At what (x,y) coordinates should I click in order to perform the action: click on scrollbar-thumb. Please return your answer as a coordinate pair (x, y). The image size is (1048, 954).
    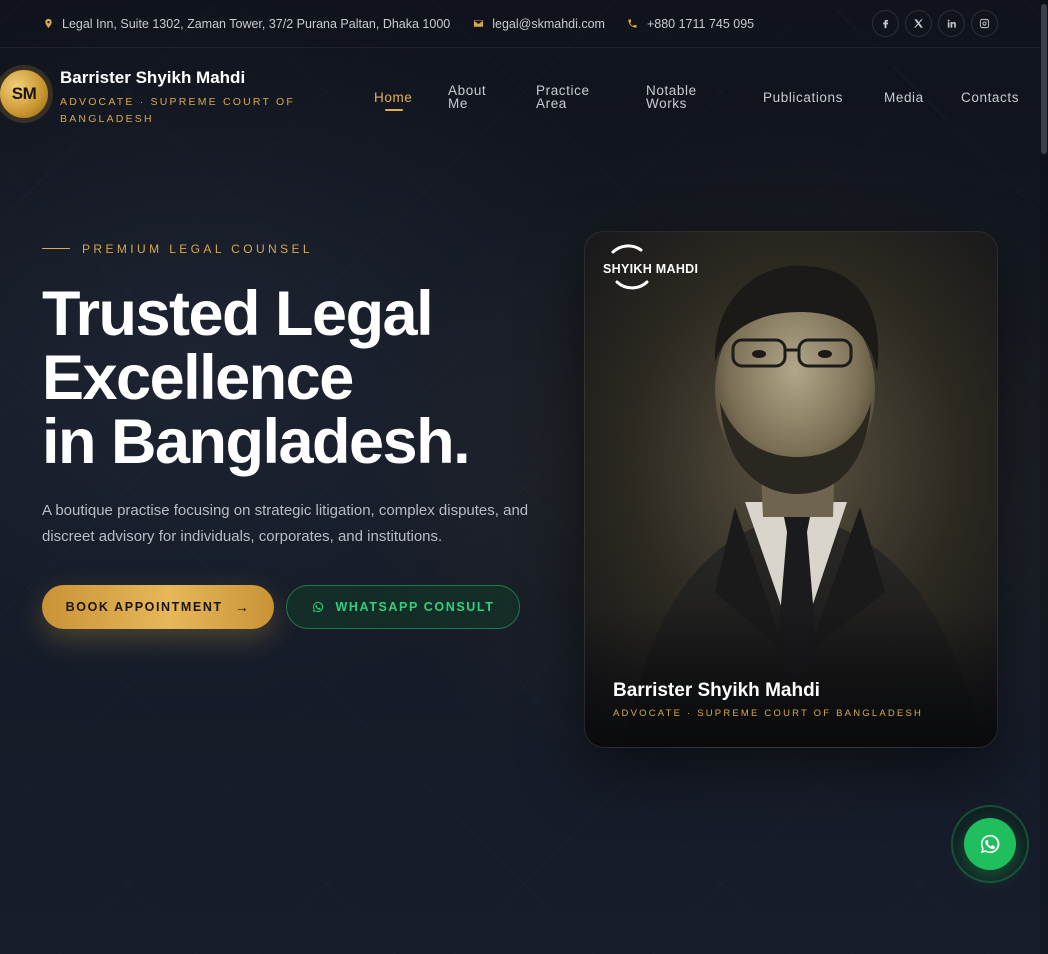
    Looking at the image, I should click on (1044, 79).